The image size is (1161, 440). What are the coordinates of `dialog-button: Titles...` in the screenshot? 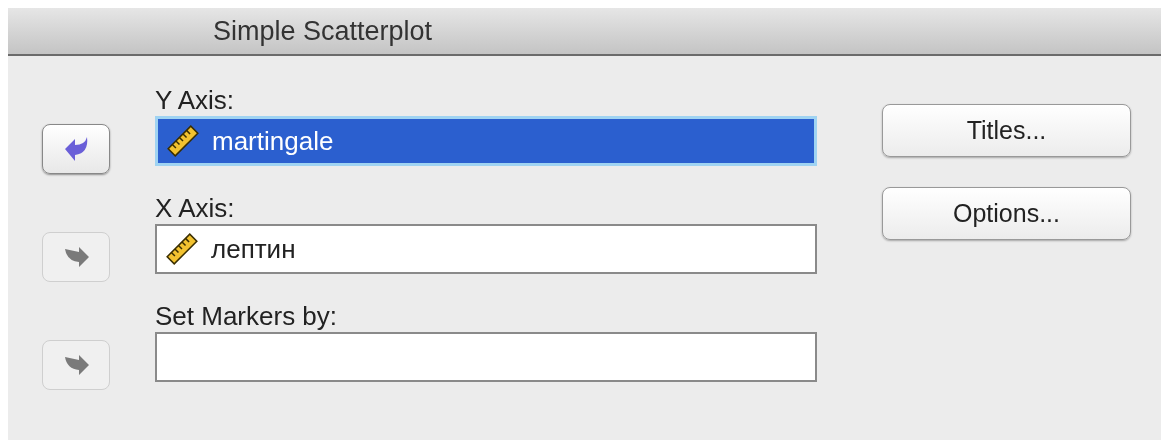 It's located at (1006, 130).